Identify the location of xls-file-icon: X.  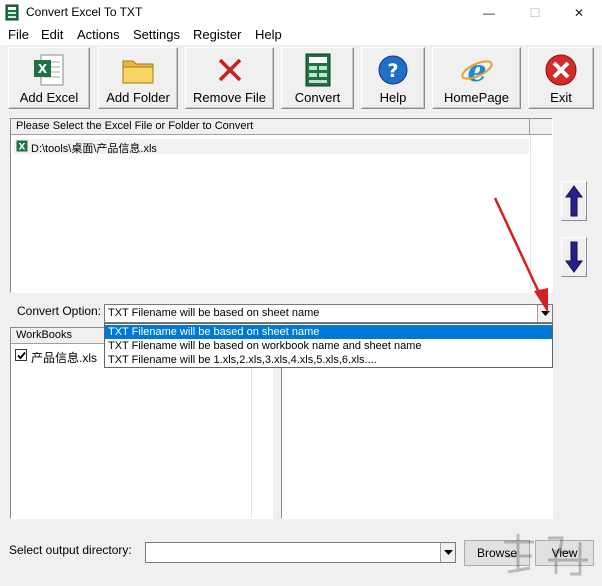
(22, 146).